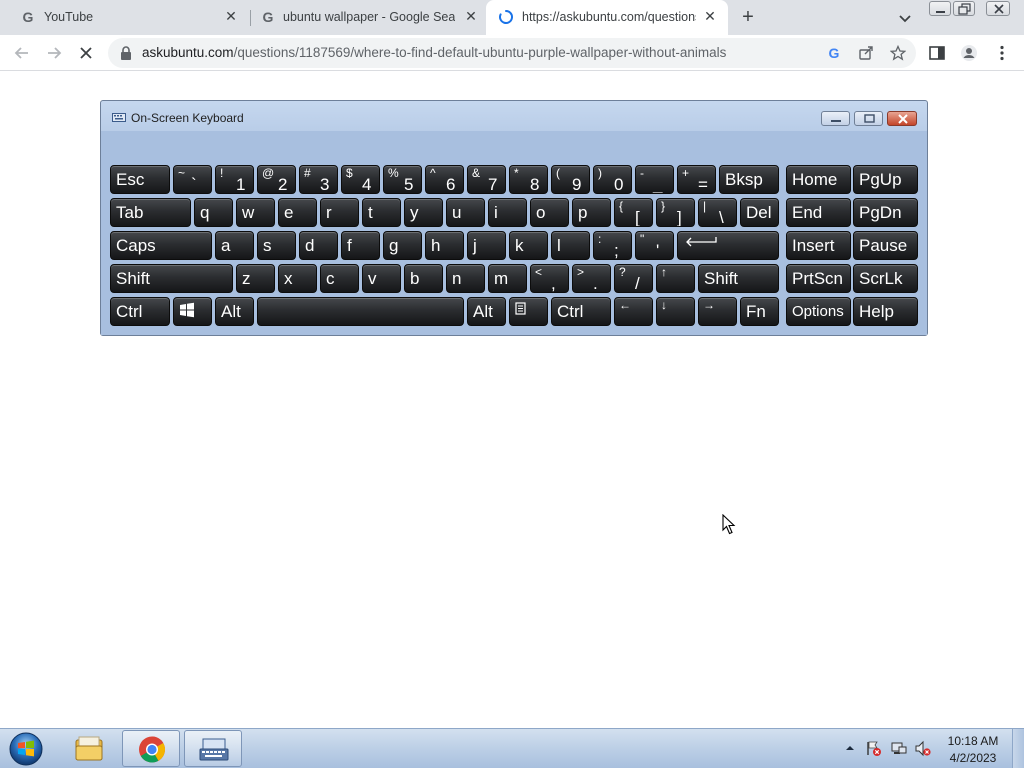  What do you see at coordinates (866, 53) in the screenshot?
I see `share-icon` at bounding box center [866, 53].